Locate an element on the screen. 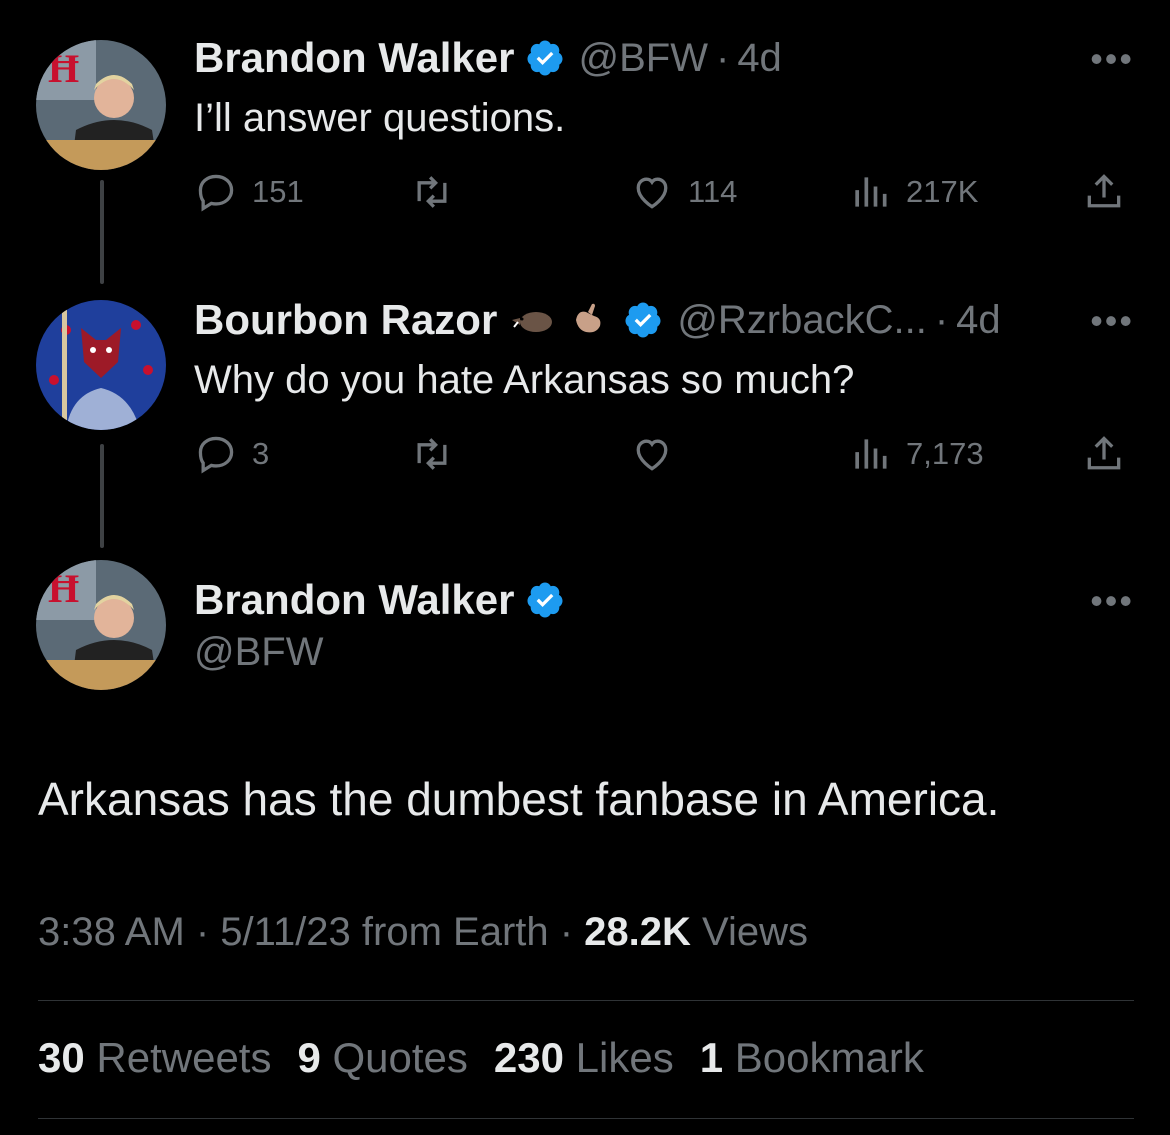 The width and height of the screenshot is (1170, 1135). views-count: 7,173 is located at coordinates (945, 453).